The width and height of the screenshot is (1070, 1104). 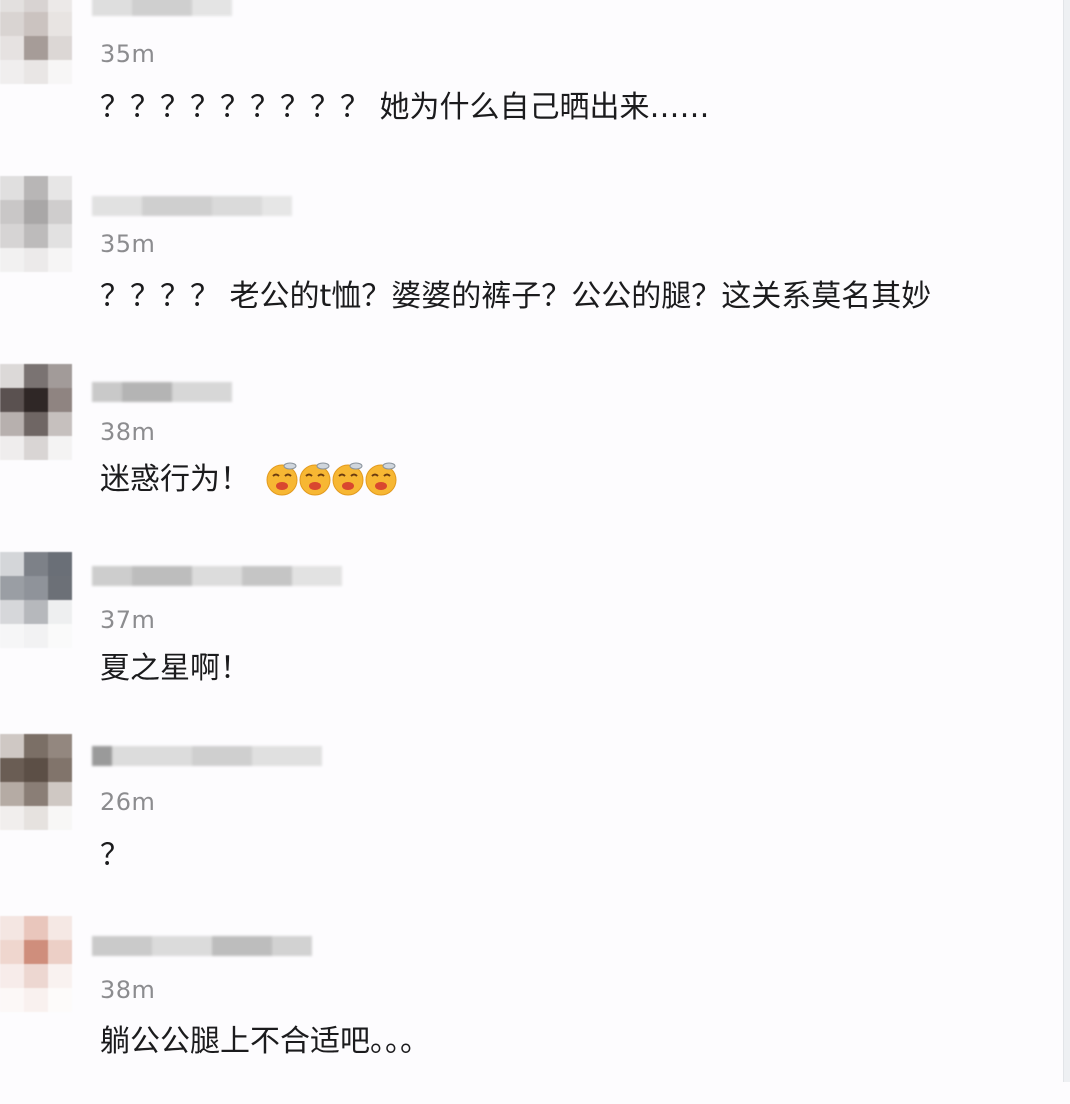 I want to click on comment-text: 迷惑行为！, so click(x=248, y=480).